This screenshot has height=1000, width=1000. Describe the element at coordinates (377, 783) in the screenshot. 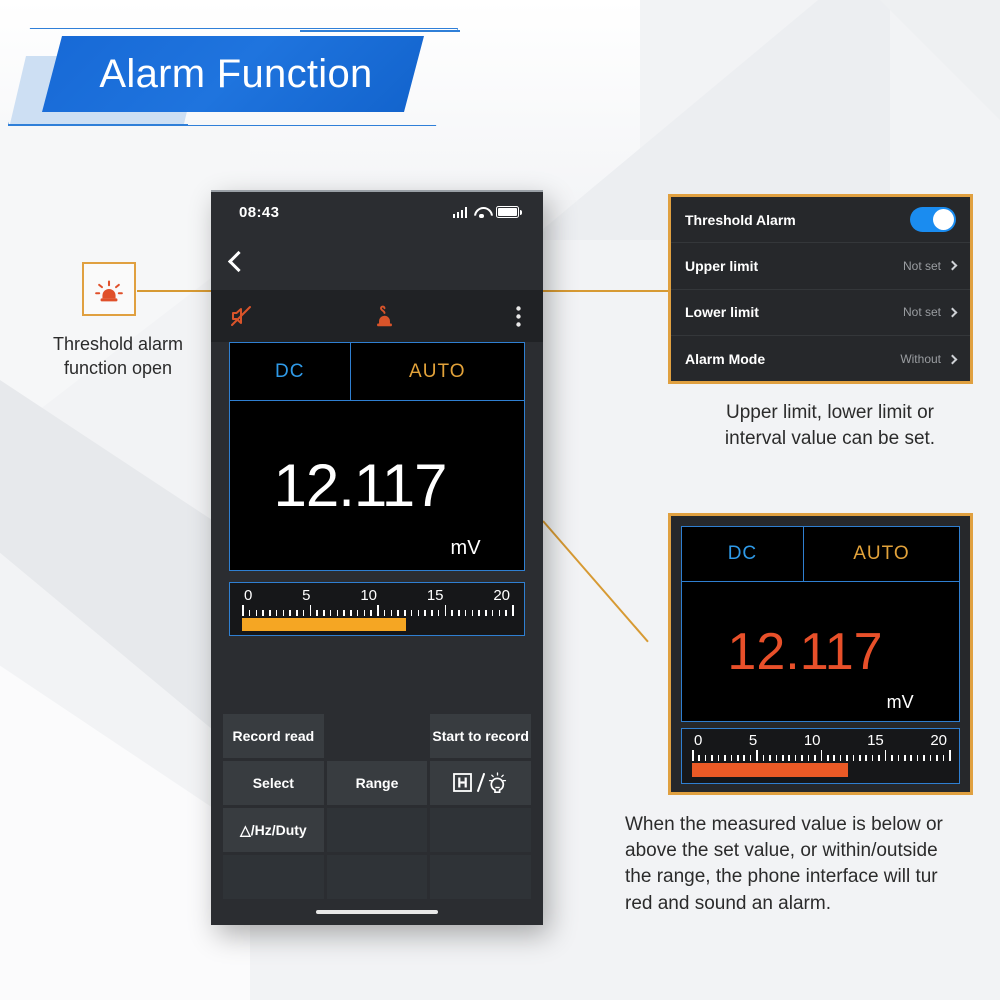

I see `range-button: Range` at that location.